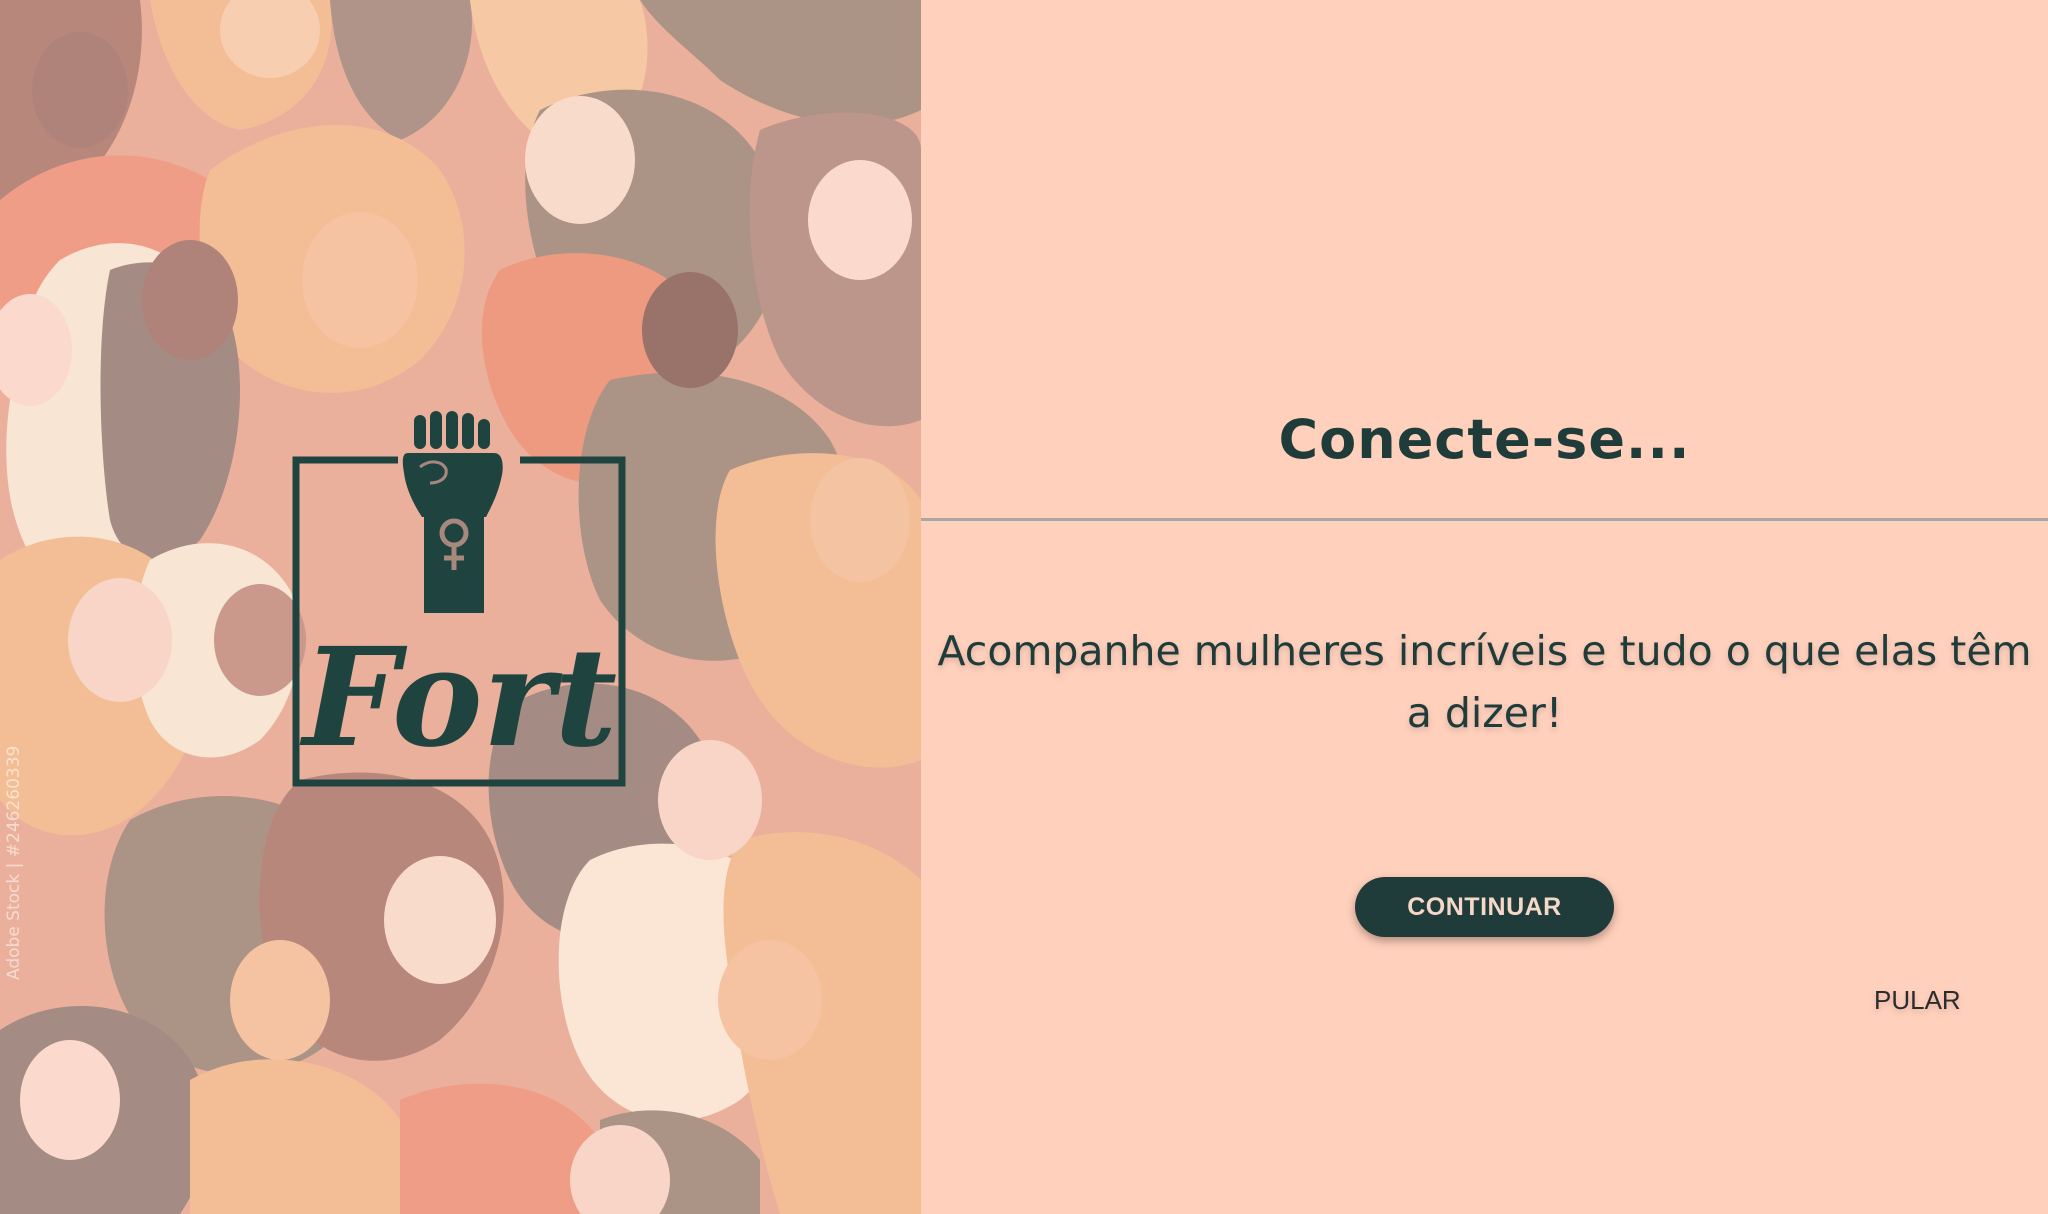 Image resolution: width=2048 pixels, height=1214 pixels. Describe the element at coordinates (452, 512) in the screenshot. I see `raised-fist-icon` at that location.